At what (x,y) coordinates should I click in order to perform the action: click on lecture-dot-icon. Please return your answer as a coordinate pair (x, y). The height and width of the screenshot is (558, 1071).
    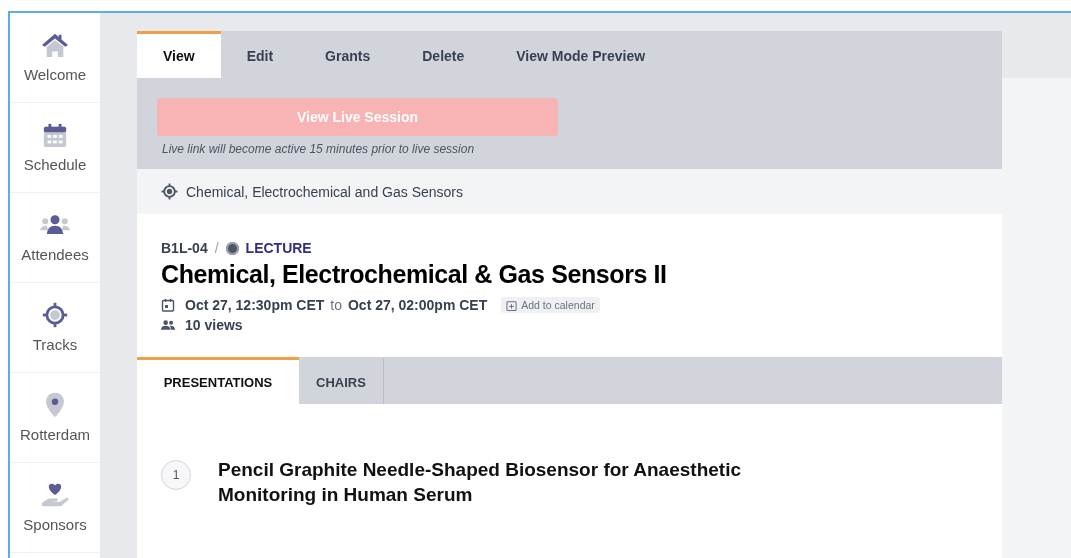
    Looking at the image, I should click on (232, 248).